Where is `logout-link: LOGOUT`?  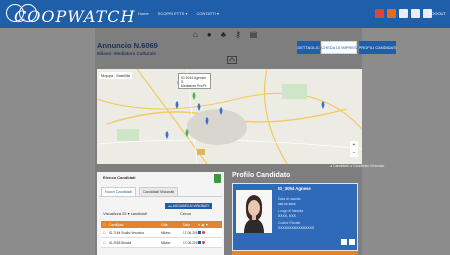
logout-link: LOGOUT is located at coordinates (437, 13).